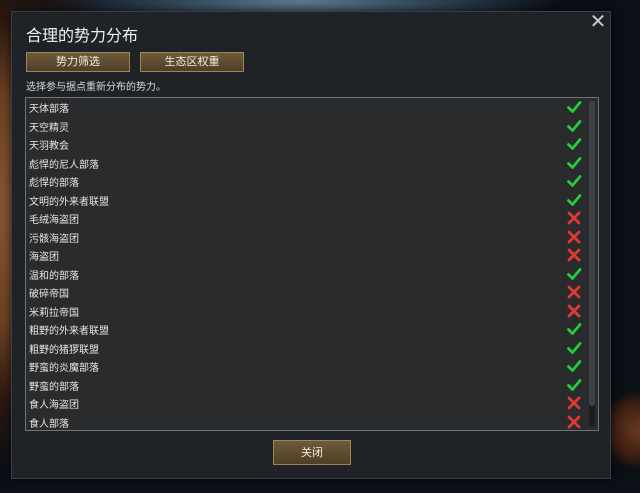 Image resolution: width=640 pixels, height=493 pixels. Describe the element at coordinates (305, 366) in the screenshot. I see `faction-row: 野蛮的炎魔部落` at that location.